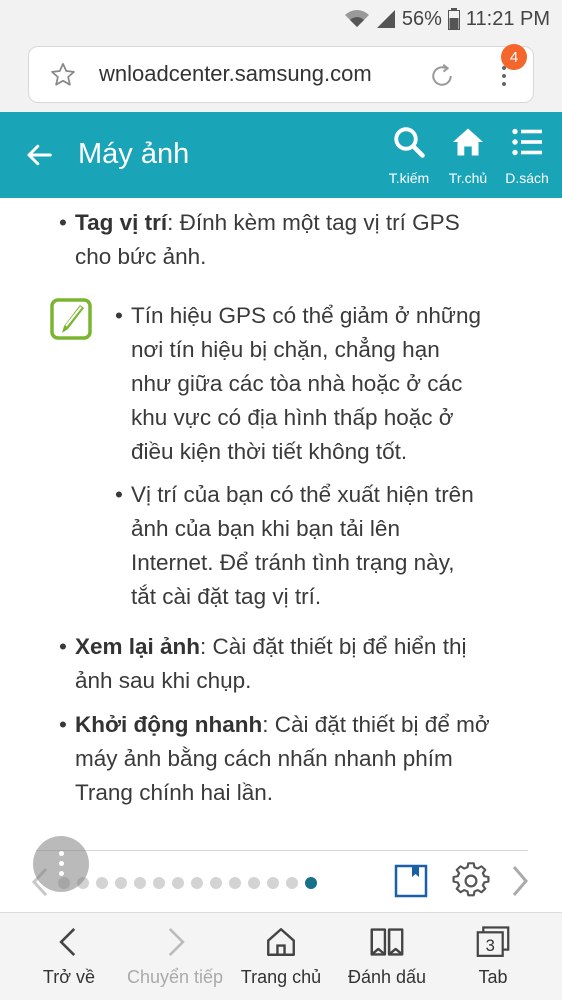 The width and height of the screenshot is (562, 1000). What do you see at coordinates (468, 159) in the screenshot?
I see `home-button: Tr.chủ` at bounding box center [468, 159].